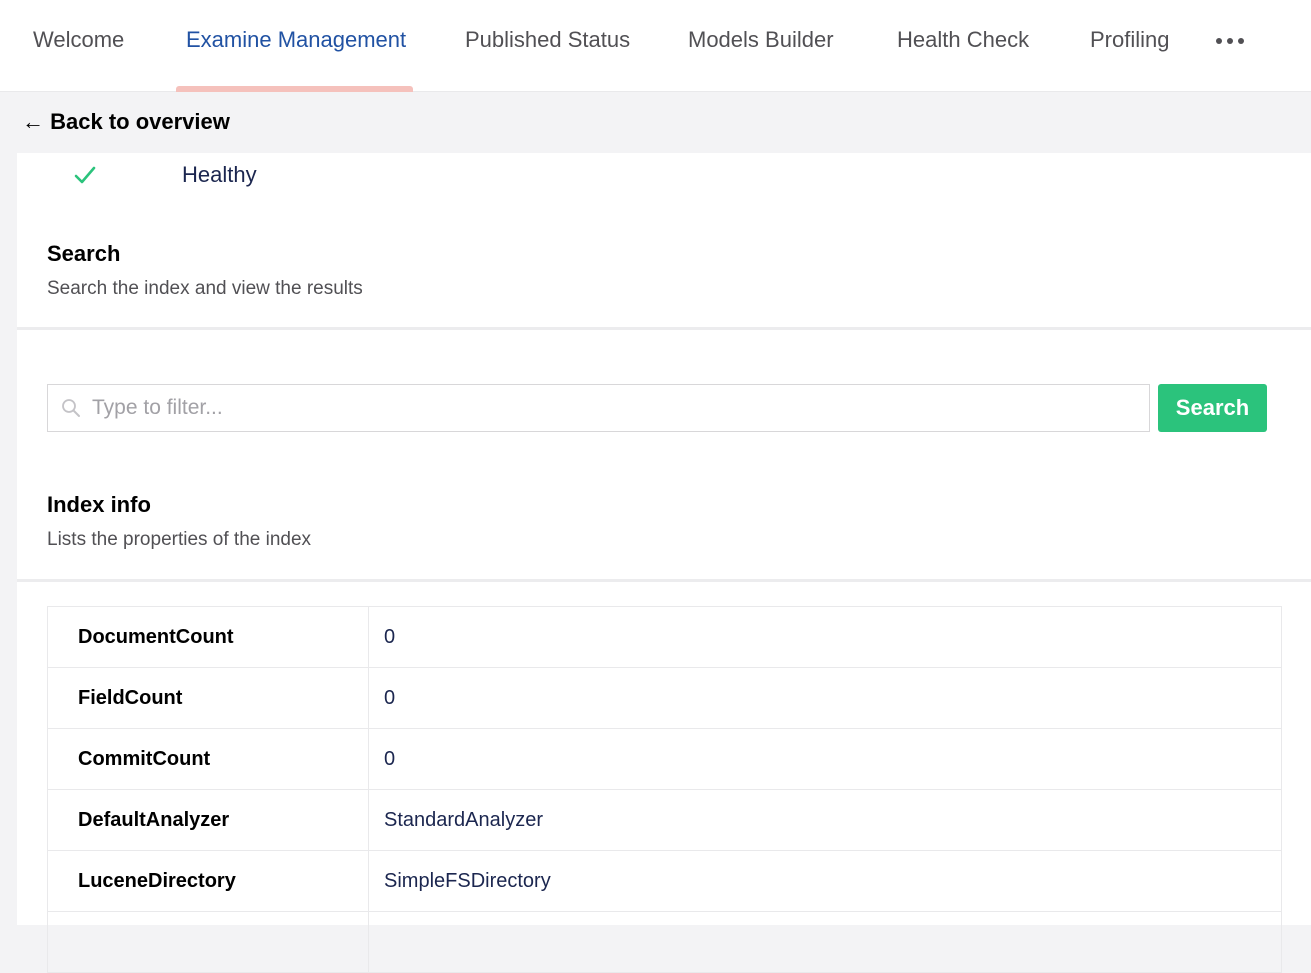  What do you see at coordinates (84, 253) in the screenshot?
I see `search-section-title: Search` at bounding box center [84, 253].